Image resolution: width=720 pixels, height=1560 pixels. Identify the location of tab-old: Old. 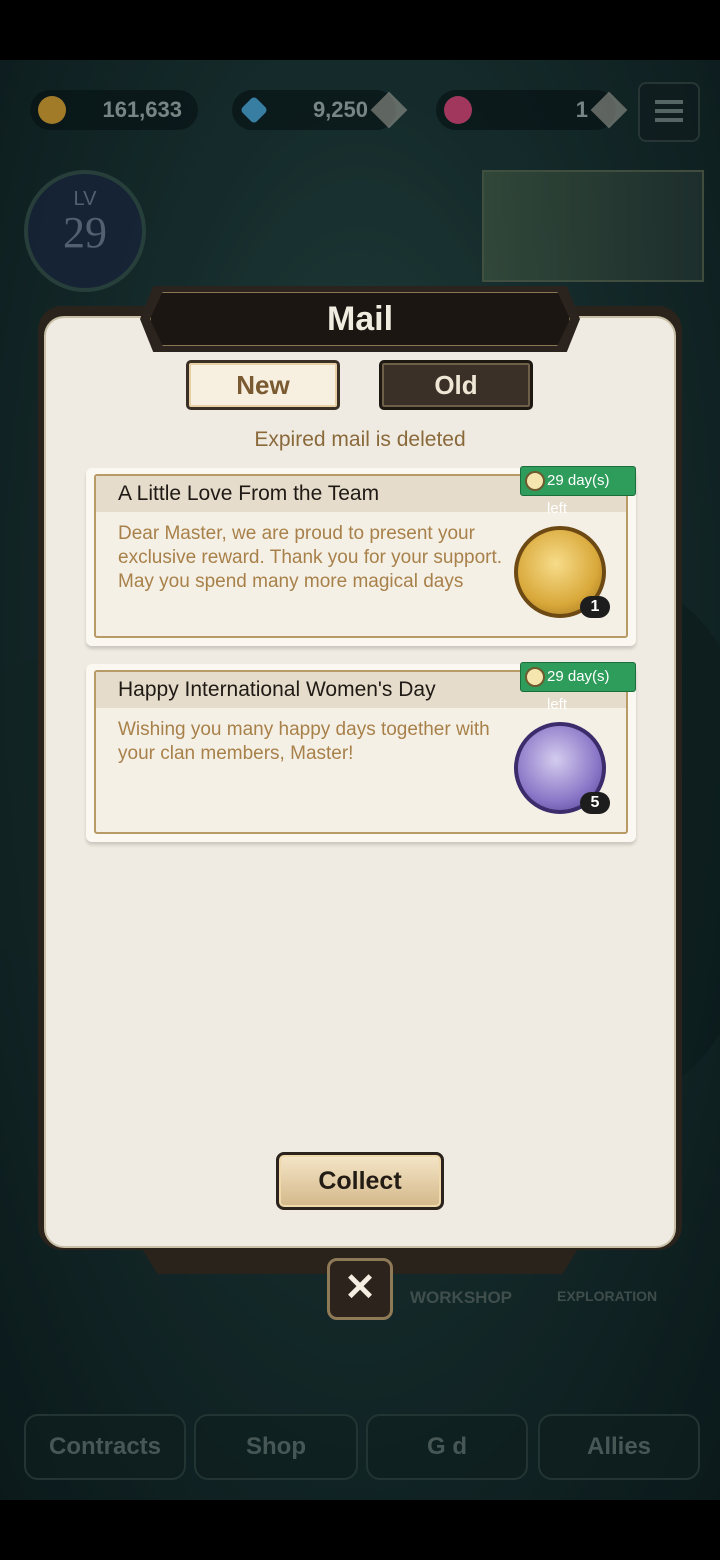
(456, 385).